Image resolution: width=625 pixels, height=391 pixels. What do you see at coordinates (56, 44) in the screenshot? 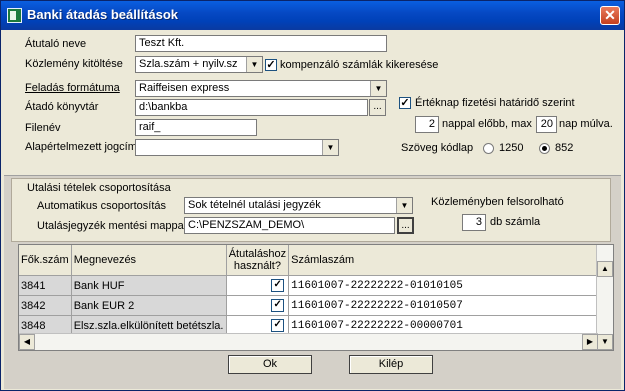
I see `atutalo-neve-label: Átutaló neve` at bounding box center [56, 44].